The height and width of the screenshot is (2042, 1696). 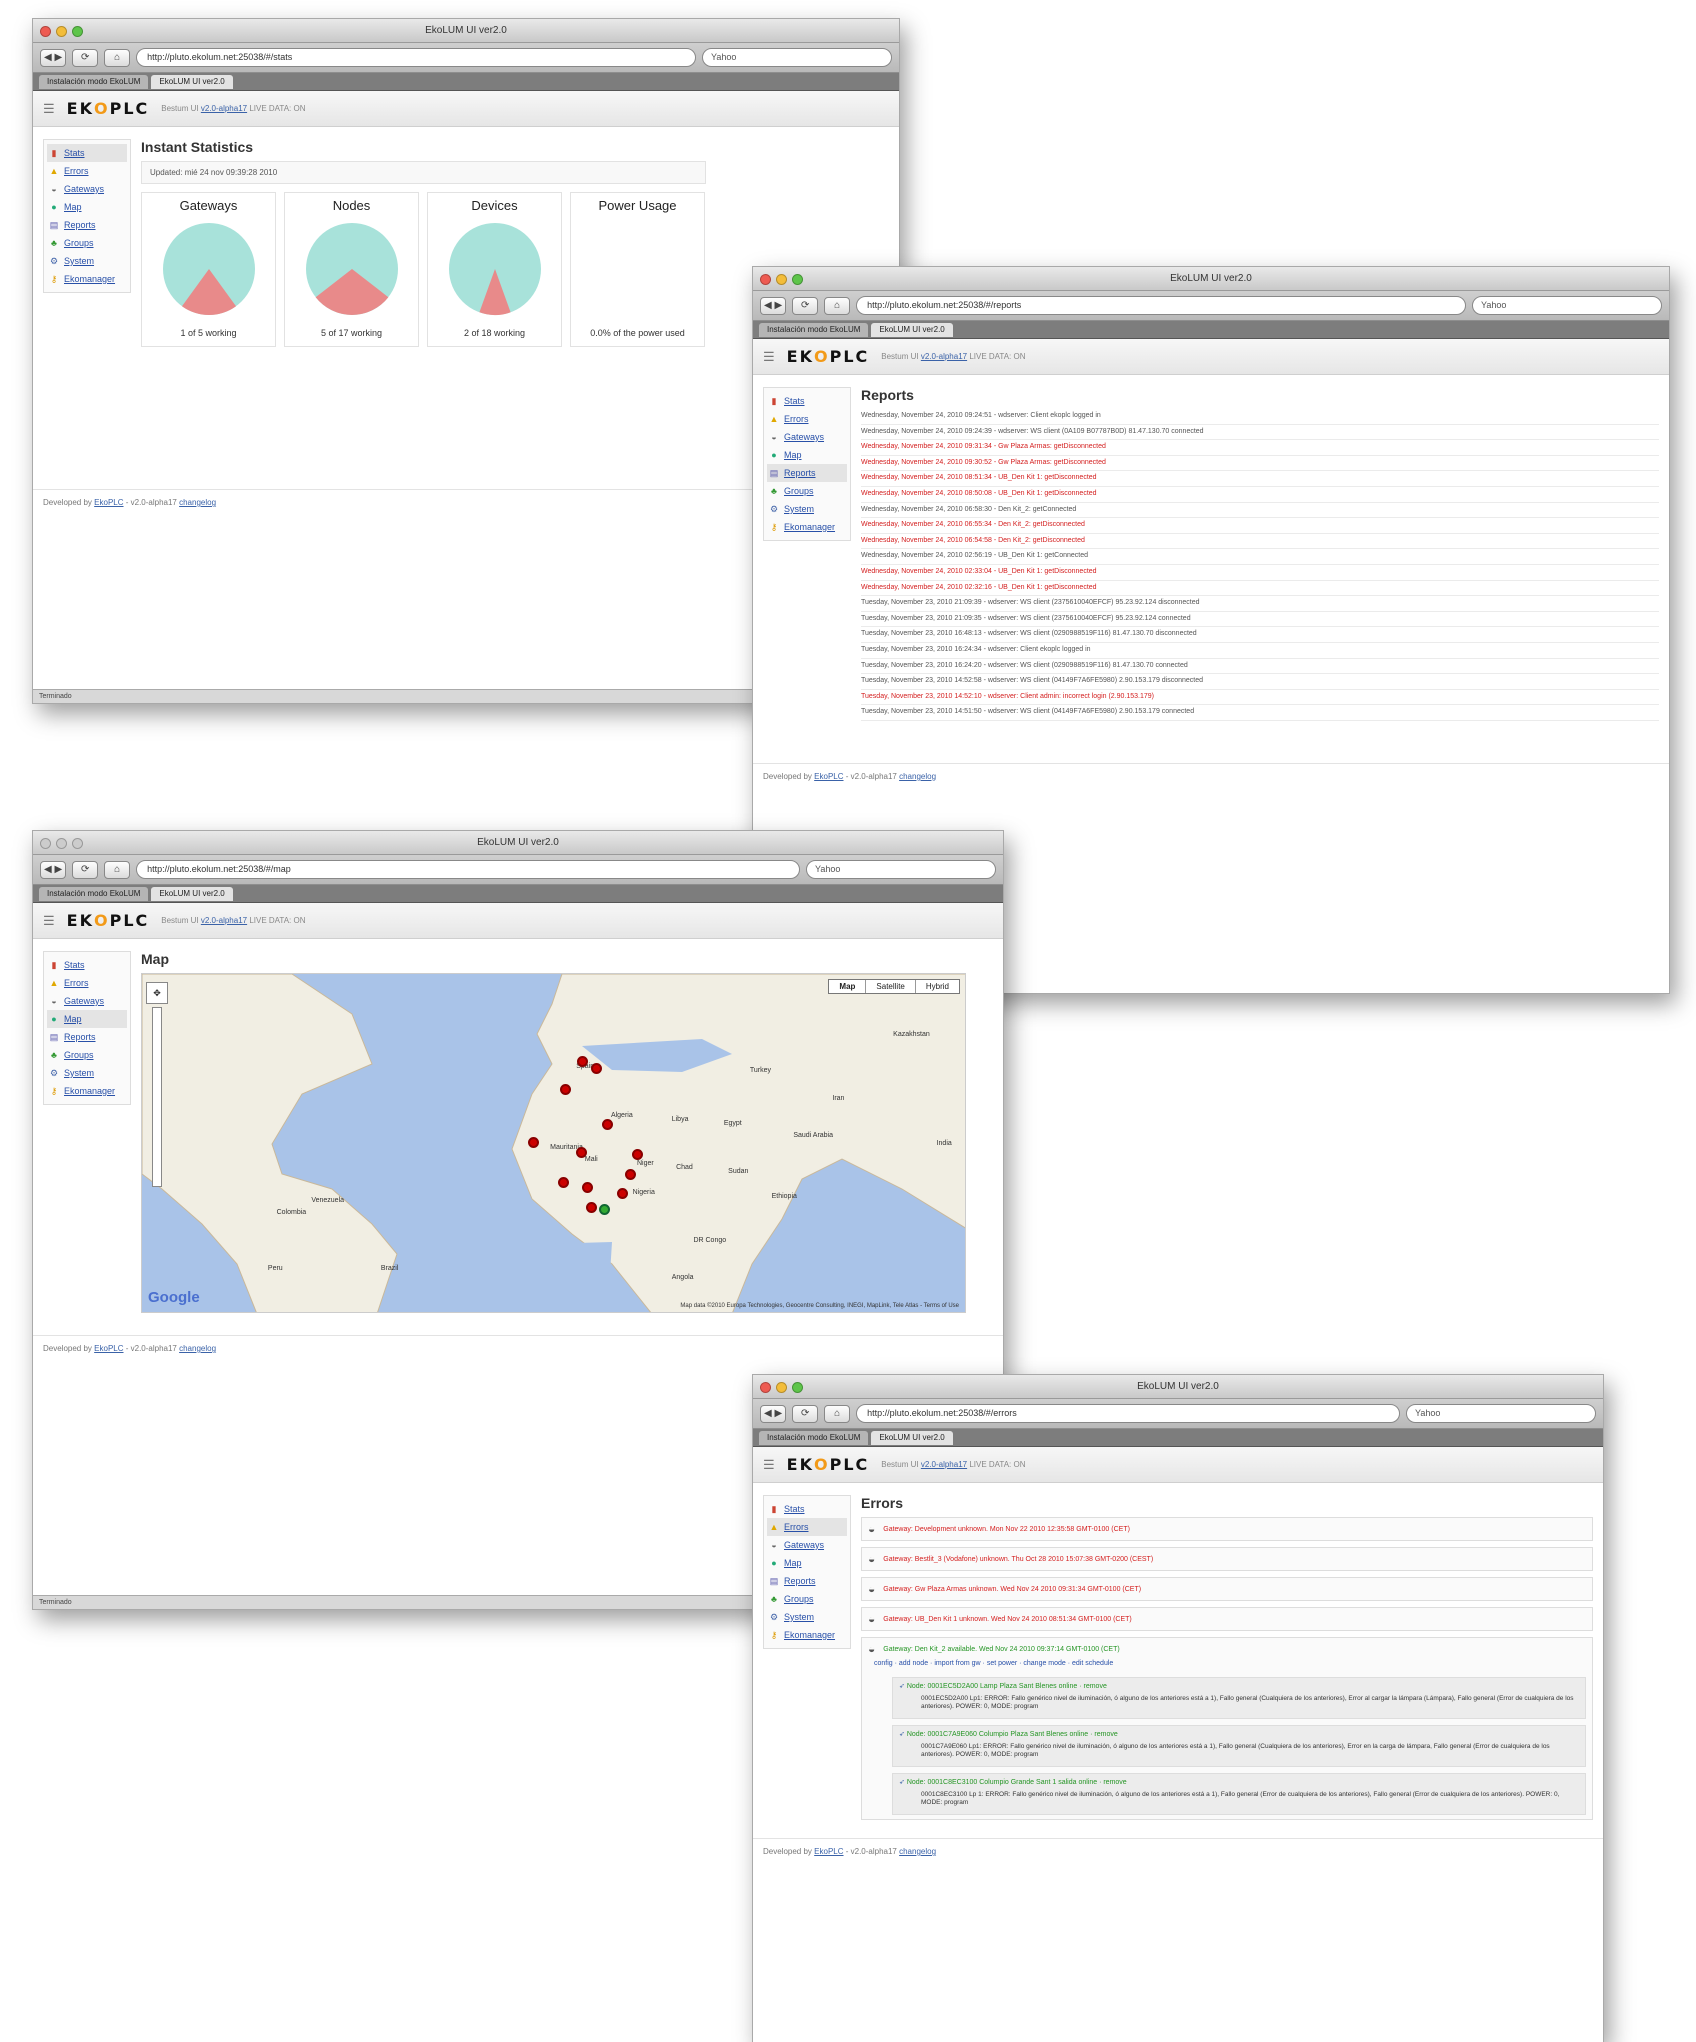 What do you see at coordinates (847, 986) in the screenshot?
I see `map-type-map-button: Map` at bounding box center [847, 986].